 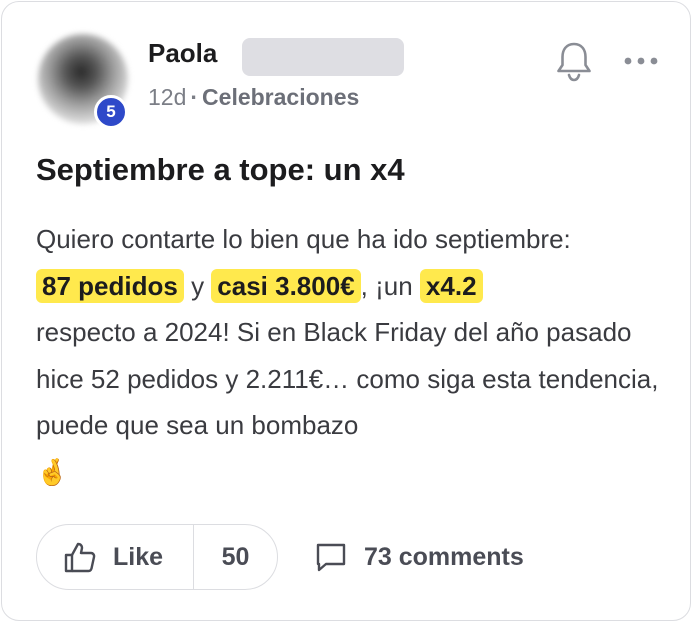 I want to click on like-button: Like, so click(x=115, y=557).